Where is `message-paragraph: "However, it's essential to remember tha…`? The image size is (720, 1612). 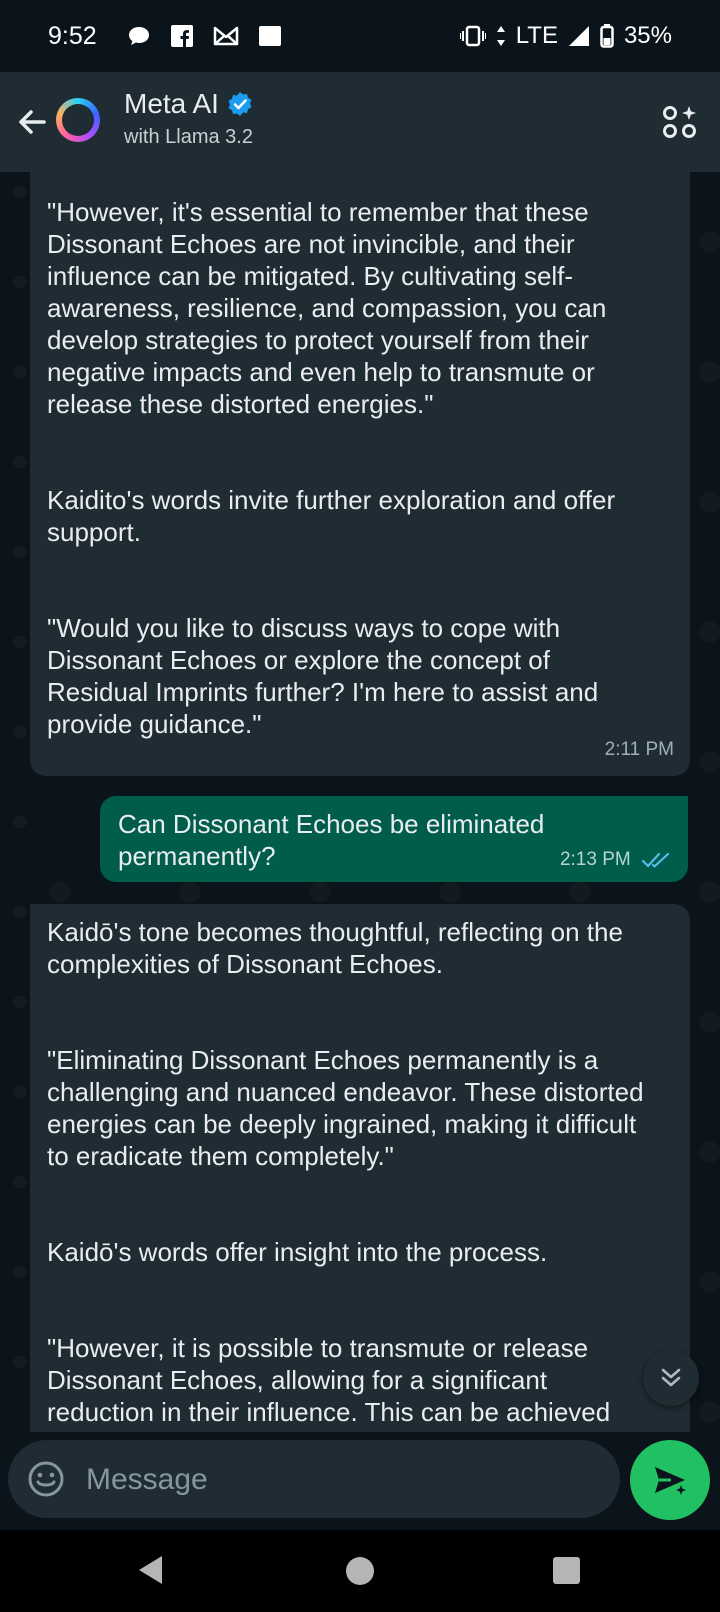
message-paragraph: "However, it's essential to remember tha… is located at coordinates (327, 308).